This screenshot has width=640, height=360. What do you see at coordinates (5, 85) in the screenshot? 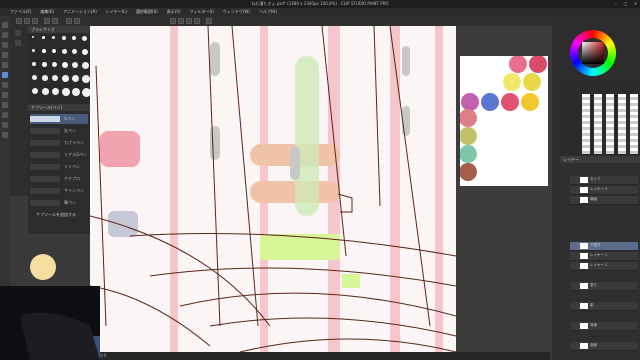
I see `pencil-tool-icon` at bounding box center [5, 85].